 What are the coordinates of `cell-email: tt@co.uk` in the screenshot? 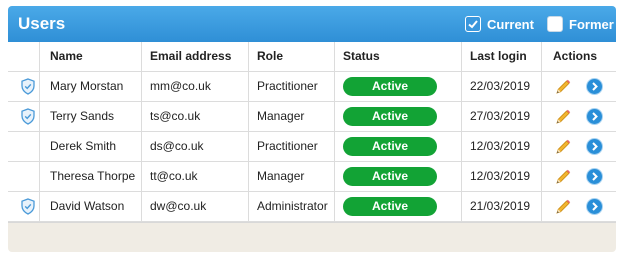 It's located at (174, 176).